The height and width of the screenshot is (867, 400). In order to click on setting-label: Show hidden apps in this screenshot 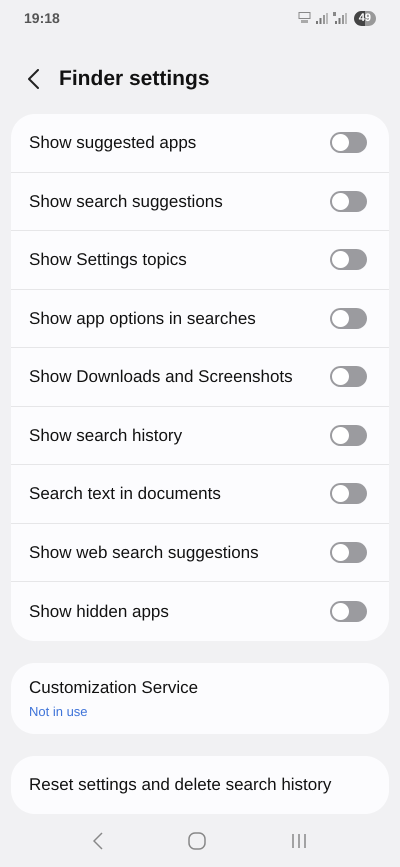, I will do `click(99, 611)`.